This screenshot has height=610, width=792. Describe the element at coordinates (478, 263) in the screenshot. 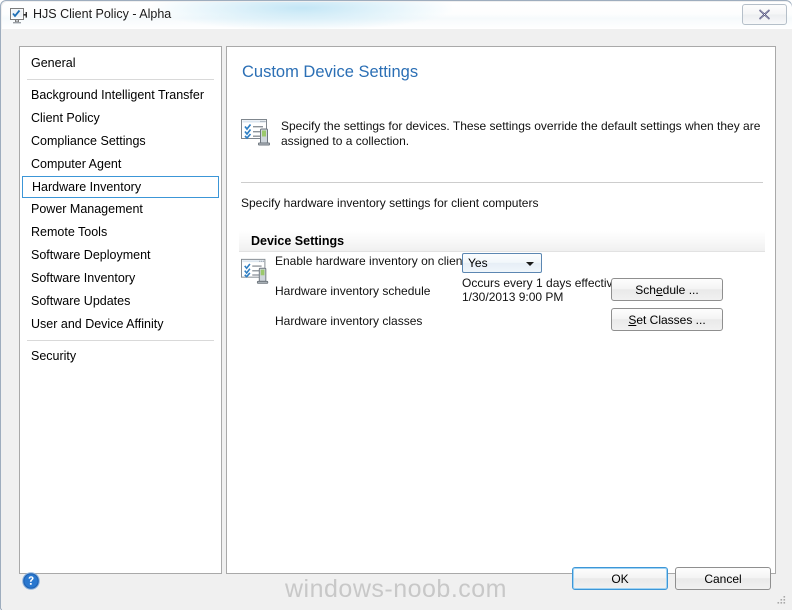

I see `dropdown-value: Yes` at that location.